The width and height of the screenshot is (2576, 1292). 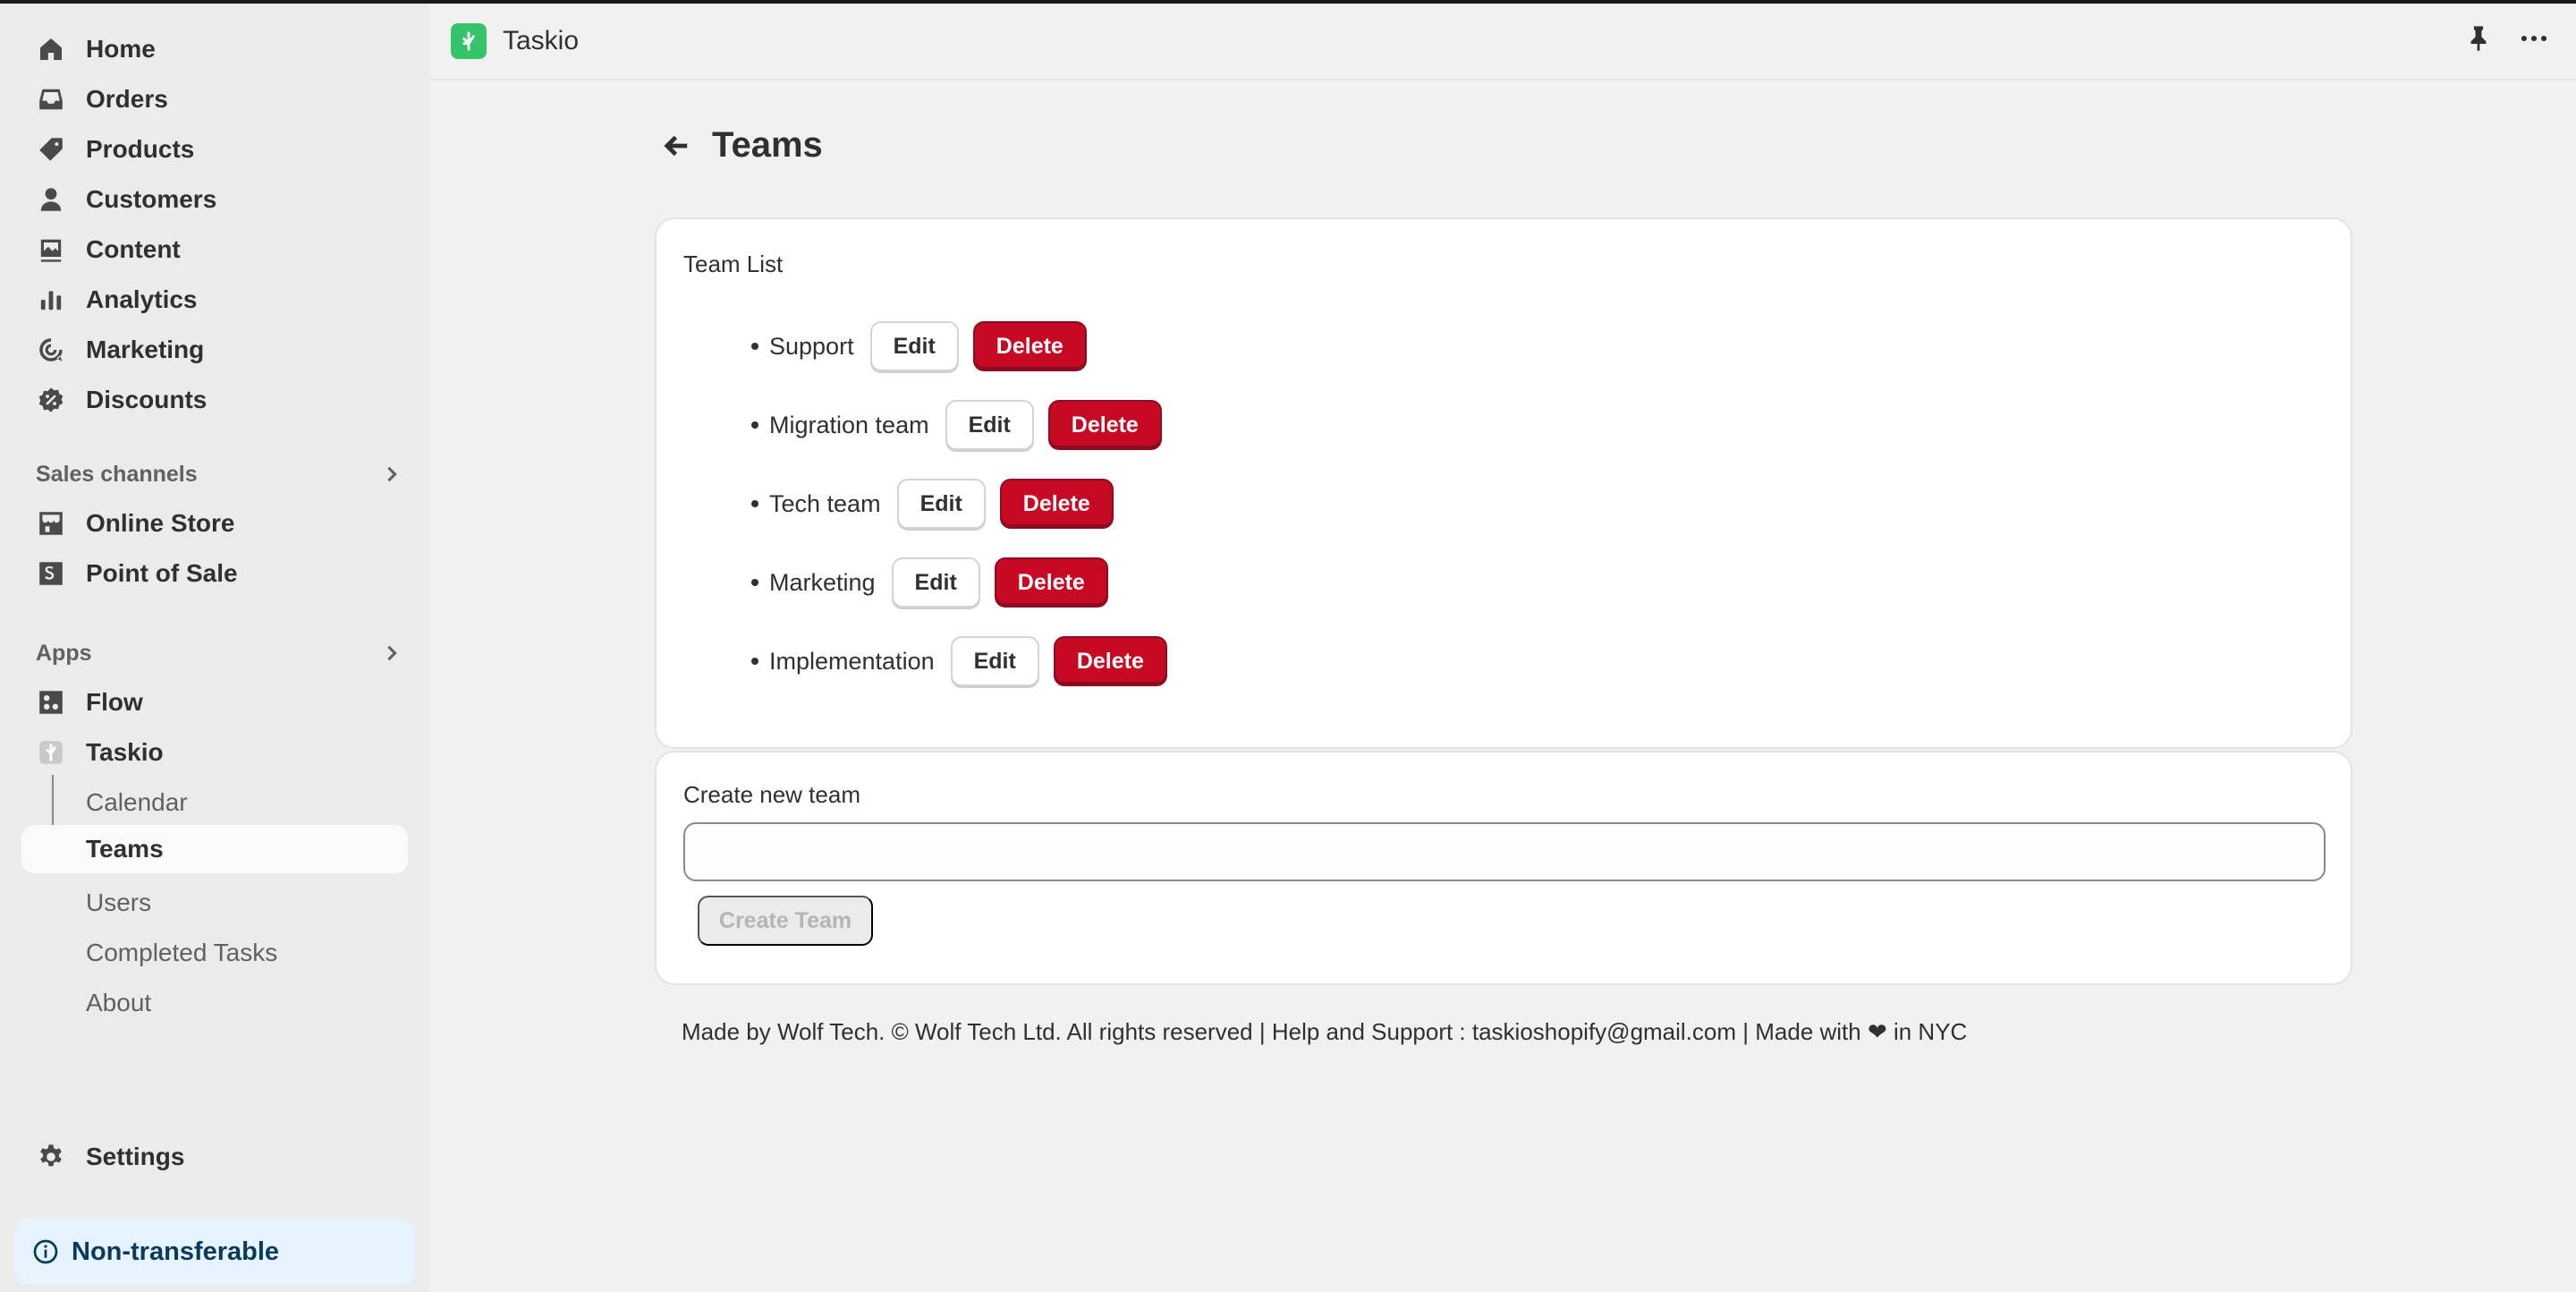 What do you see at coordinates (214, 49) in the screenshot?
I see `sidebar-item-home: Home` at bounding box center [214, 49].